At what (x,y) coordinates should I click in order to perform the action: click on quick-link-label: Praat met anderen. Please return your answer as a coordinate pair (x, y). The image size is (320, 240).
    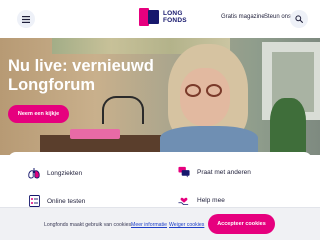
    Looking at the image, I should click on (224, 172).